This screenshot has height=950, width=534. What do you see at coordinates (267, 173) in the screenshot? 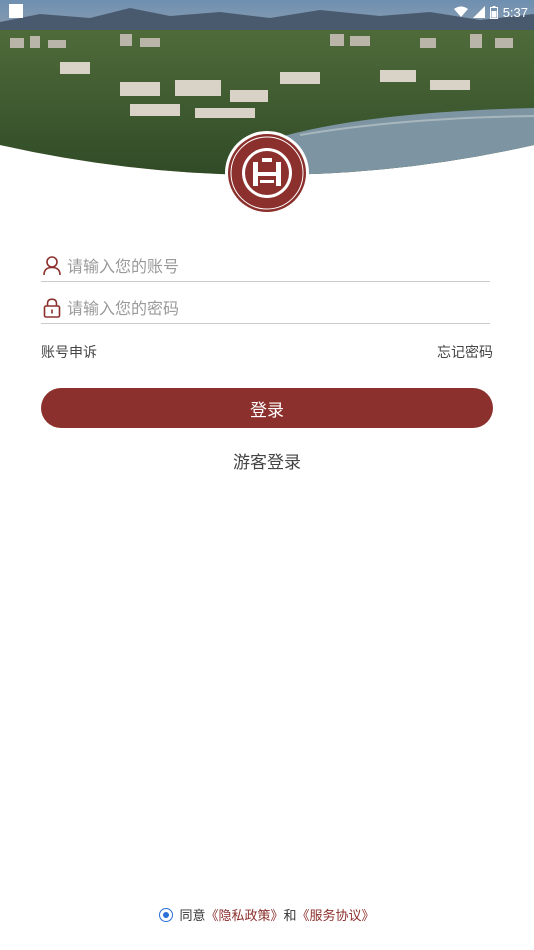
I see `university-logo` at bounding box center [267, 173].